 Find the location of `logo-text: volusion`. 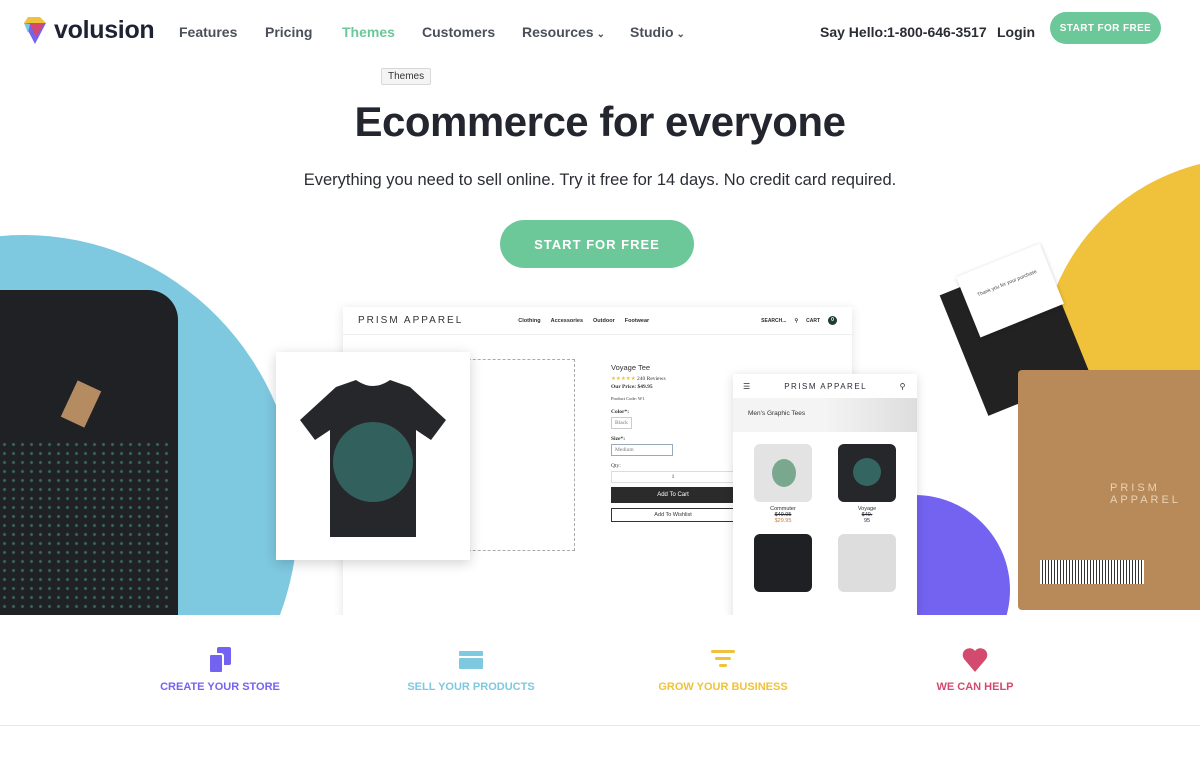

logo-text: volusion is located at coordinates (104, 30).